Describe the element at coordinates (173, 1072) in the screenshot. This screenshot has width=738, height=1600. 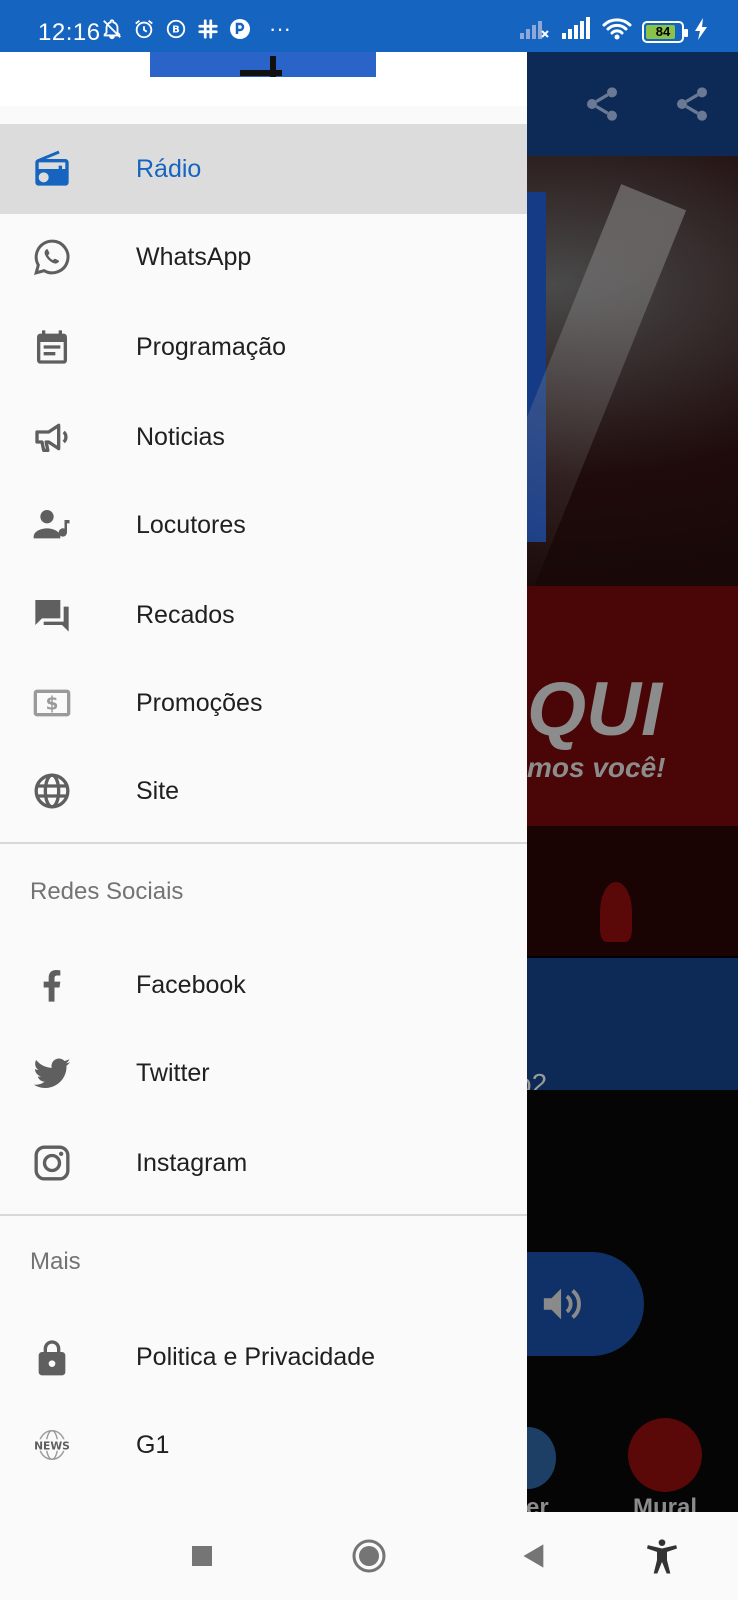
I see `menu-item-label: Twitter` at that location.